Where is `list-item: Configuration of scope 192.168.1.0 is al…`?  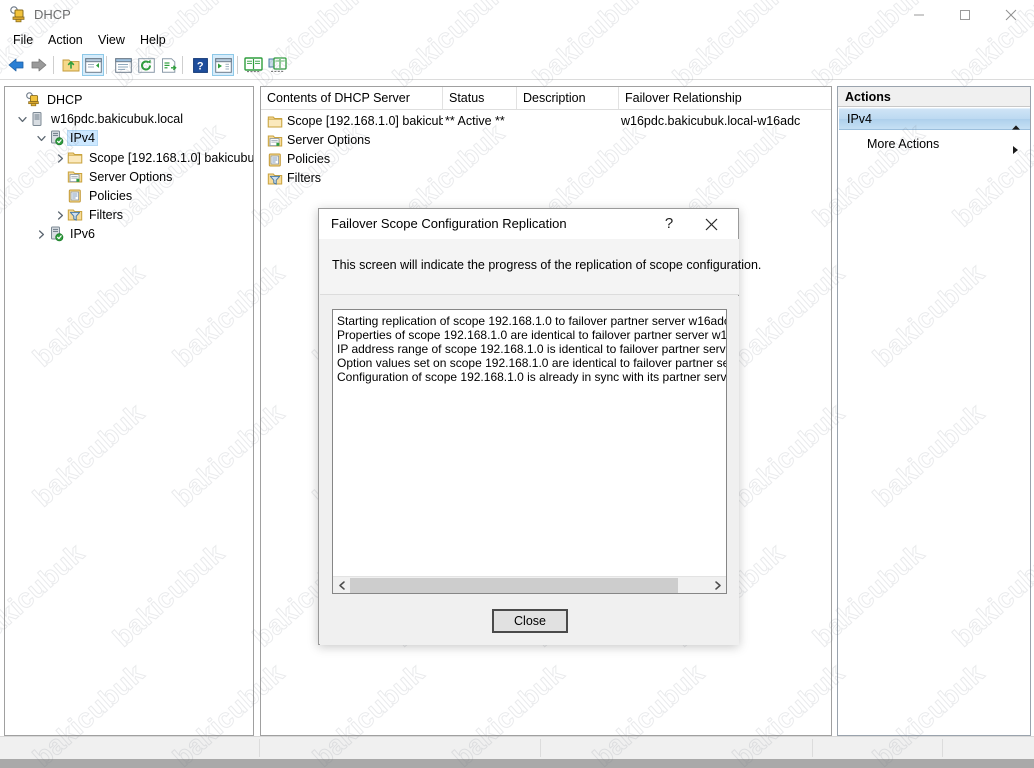 list-item: Configuration of scope 192.168.1.0 is al… is located at coordinates (532, 377).